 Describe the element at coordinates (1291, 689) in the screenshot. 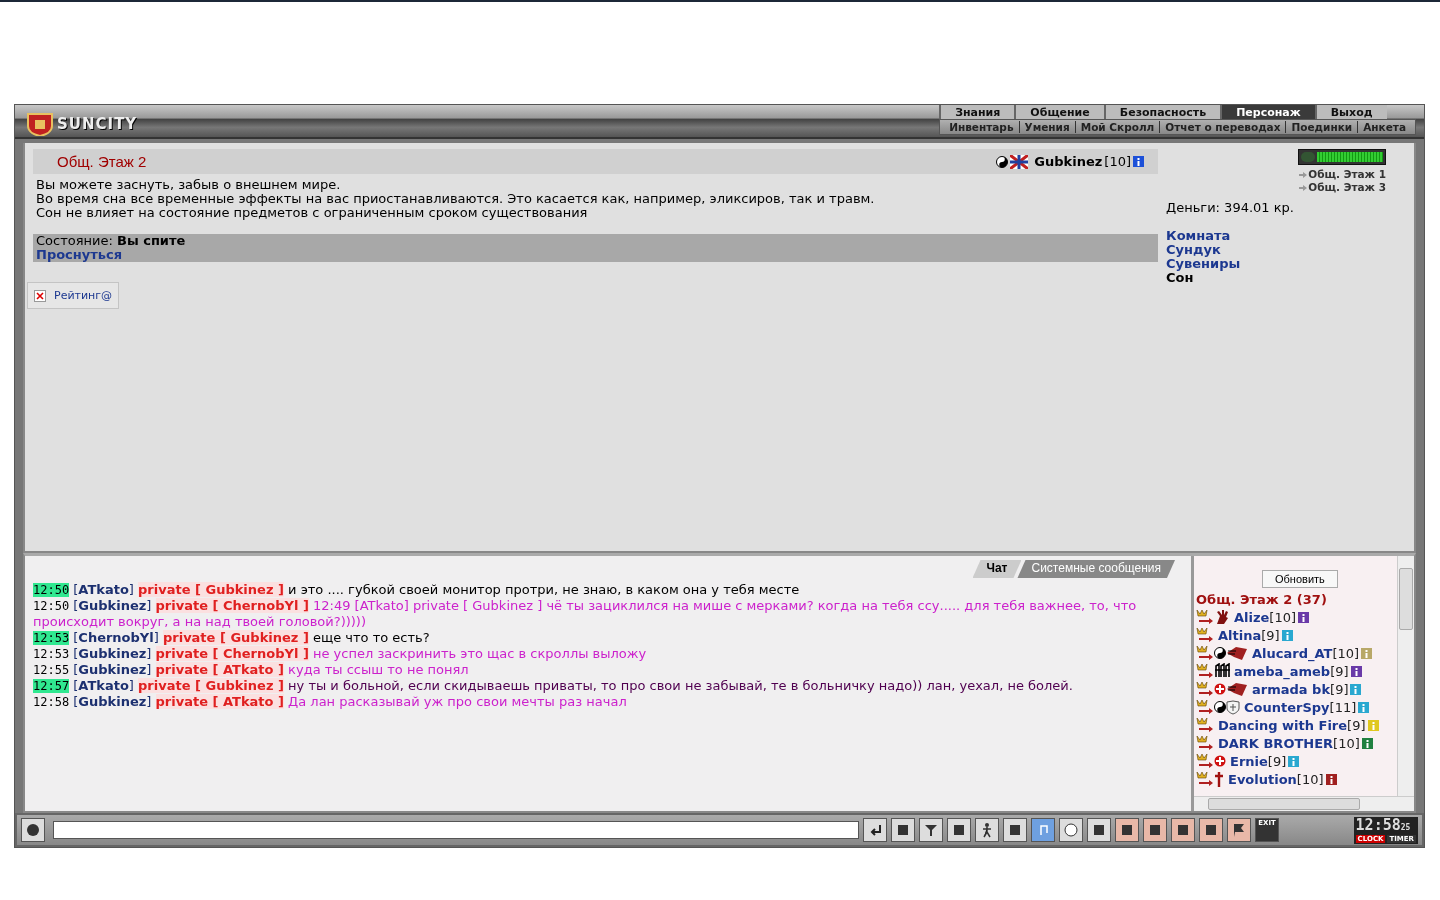

I see `user-name: armada bk` at that location.